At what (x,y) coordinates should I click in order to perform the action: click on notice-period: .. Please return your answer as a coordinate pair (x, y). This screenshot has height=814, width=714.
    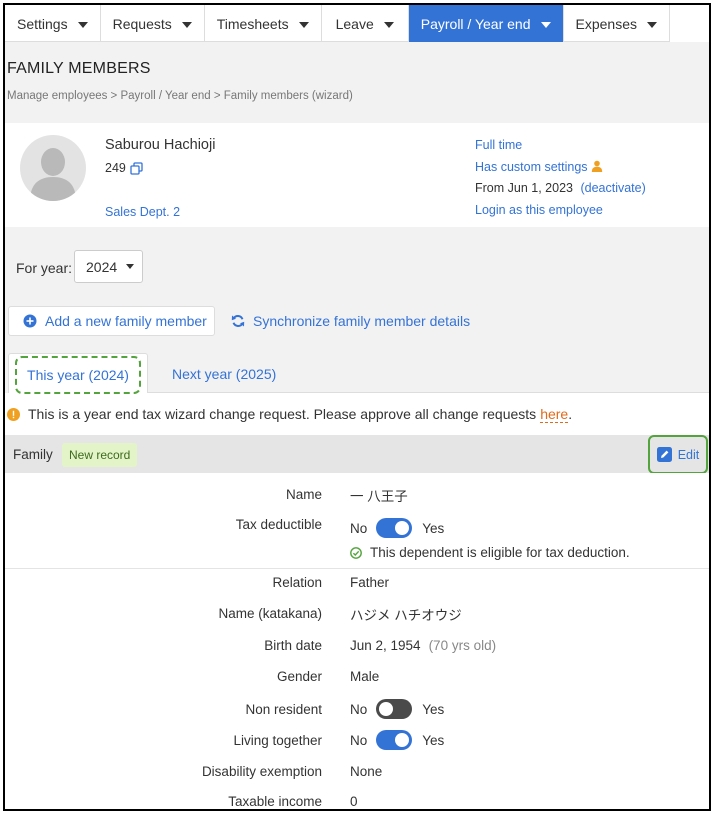
    Looking at the image, I should click on (570, 414).